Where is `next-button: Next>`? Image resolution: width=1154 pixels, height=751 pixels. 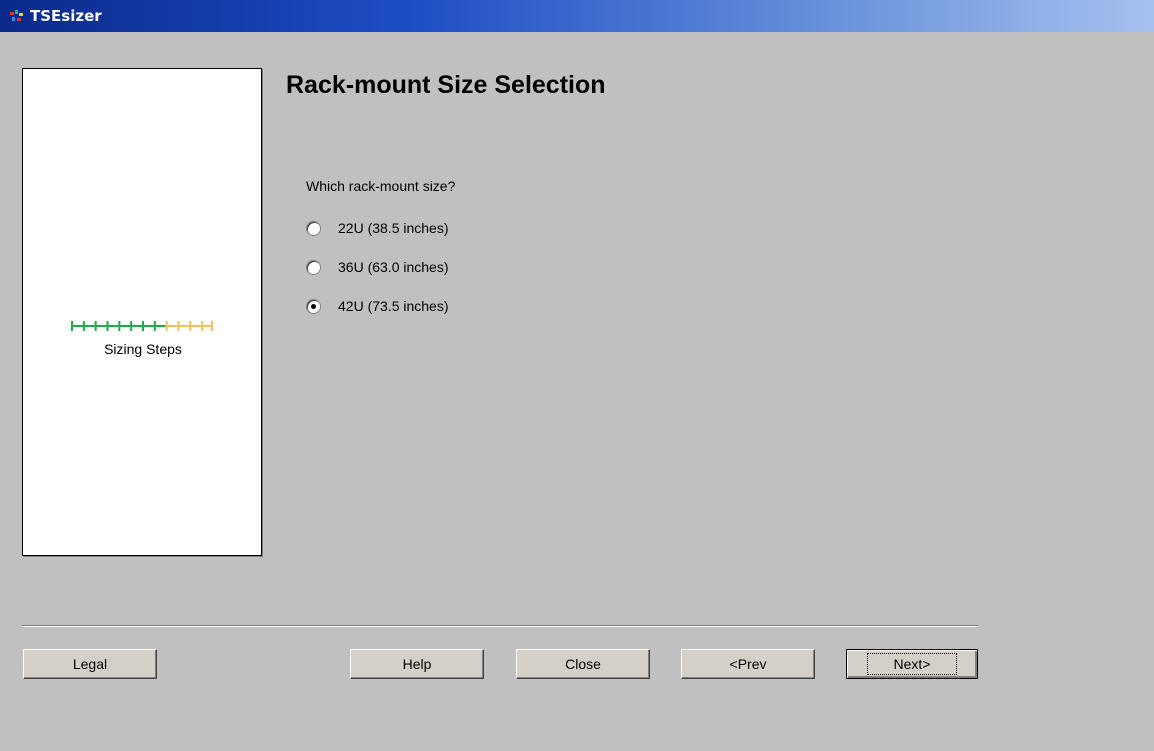 next-button: Next> is located at coordinates (912, 664).